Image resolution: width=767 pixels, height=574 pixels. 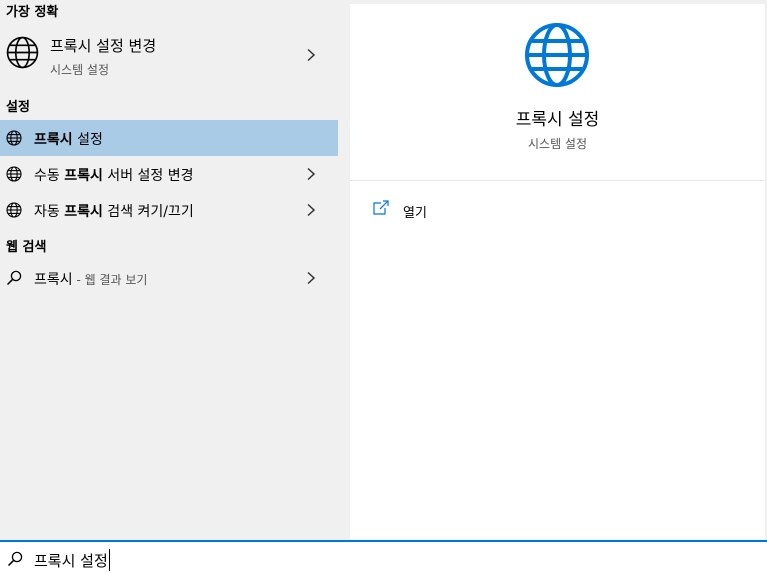 I want to click on preview-subtitle: 시스템 설정, so click(x=557, y=144).